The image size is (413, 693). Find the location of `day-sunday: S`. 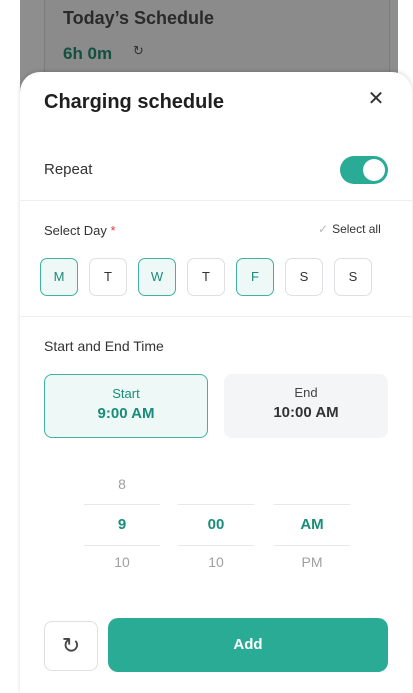

day-sunday: S is located at coordinates (353, 277).